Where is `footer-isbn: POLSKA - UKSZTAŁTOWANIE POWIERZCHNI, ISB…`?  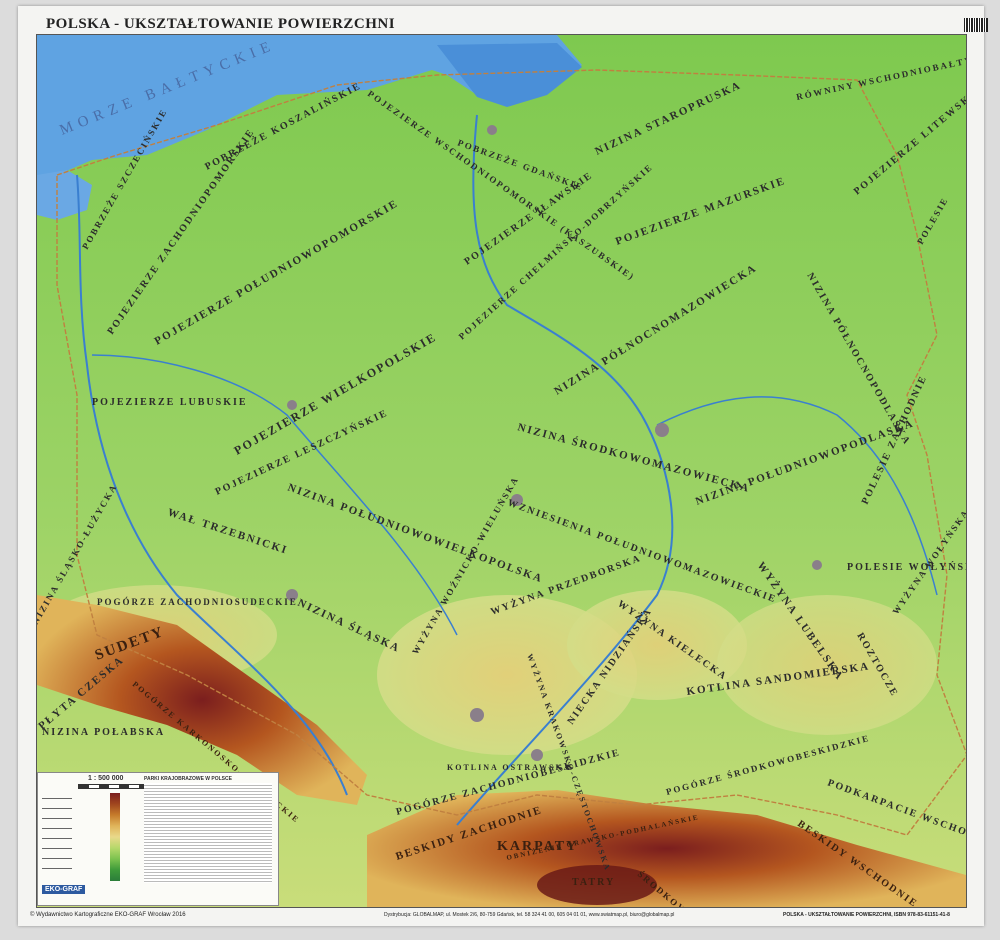 footer-isbn: POLSKA - UKSZTAŁTOWANIE POWIERZCHNI, ISB… is located at coordinates (866, 915).